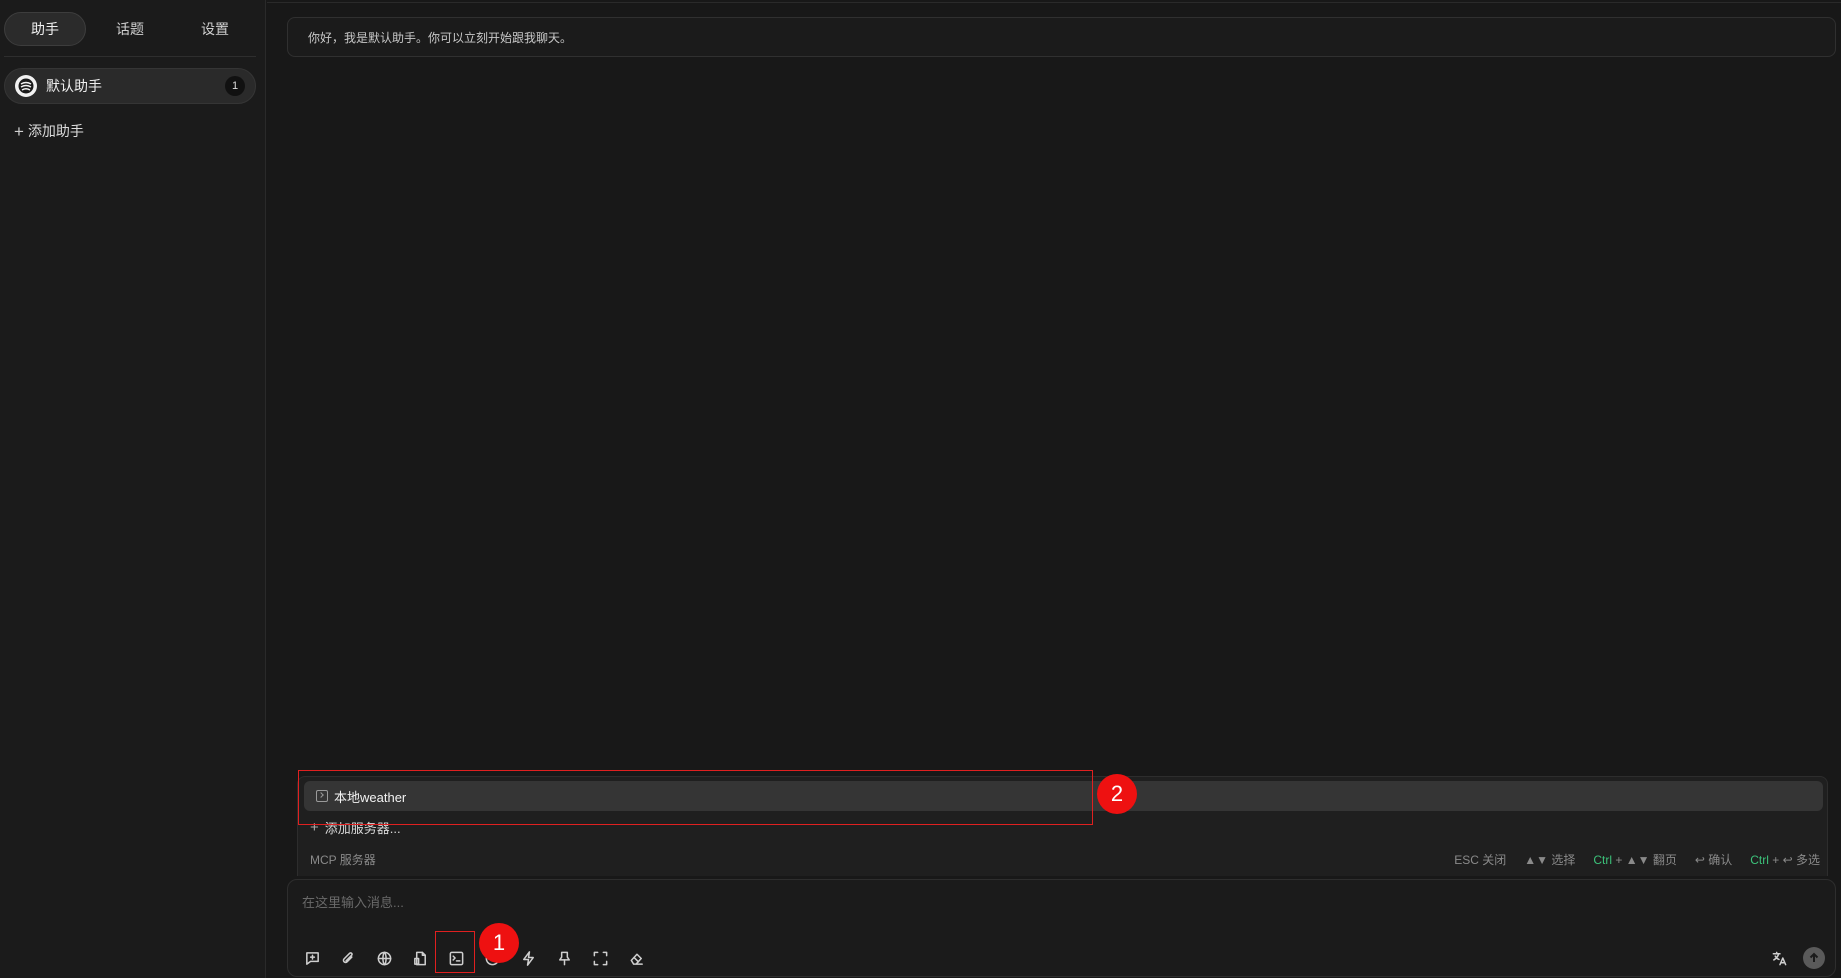 Image resolution: width=1841 pixels, height=978 pixels. I want to click on input-right-tools, so click(1796, 958).